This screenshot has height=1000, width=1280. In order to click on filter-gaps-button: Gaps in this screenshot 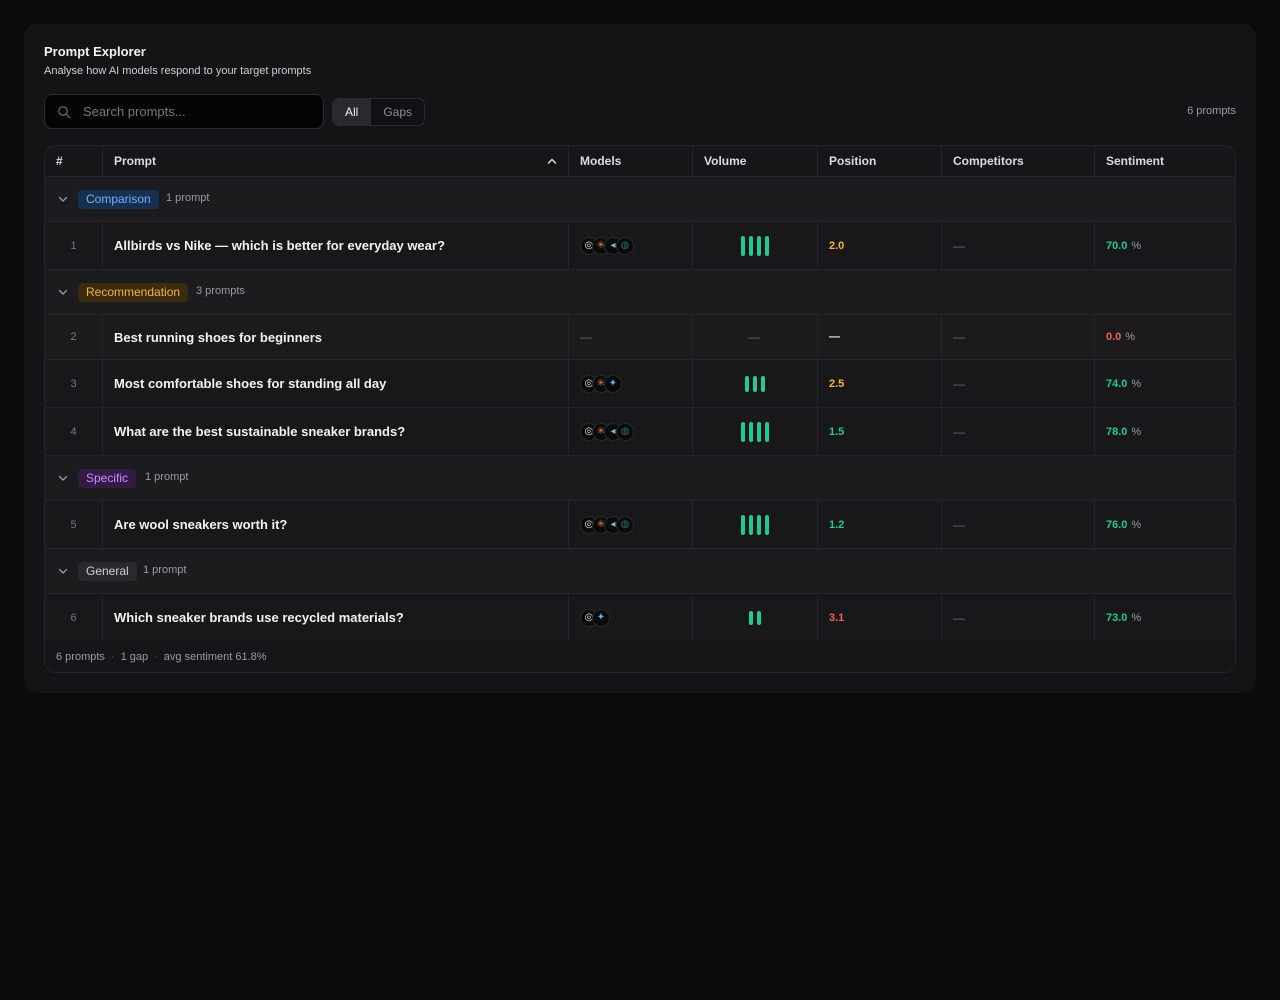, I will do `click(397, 112)`.